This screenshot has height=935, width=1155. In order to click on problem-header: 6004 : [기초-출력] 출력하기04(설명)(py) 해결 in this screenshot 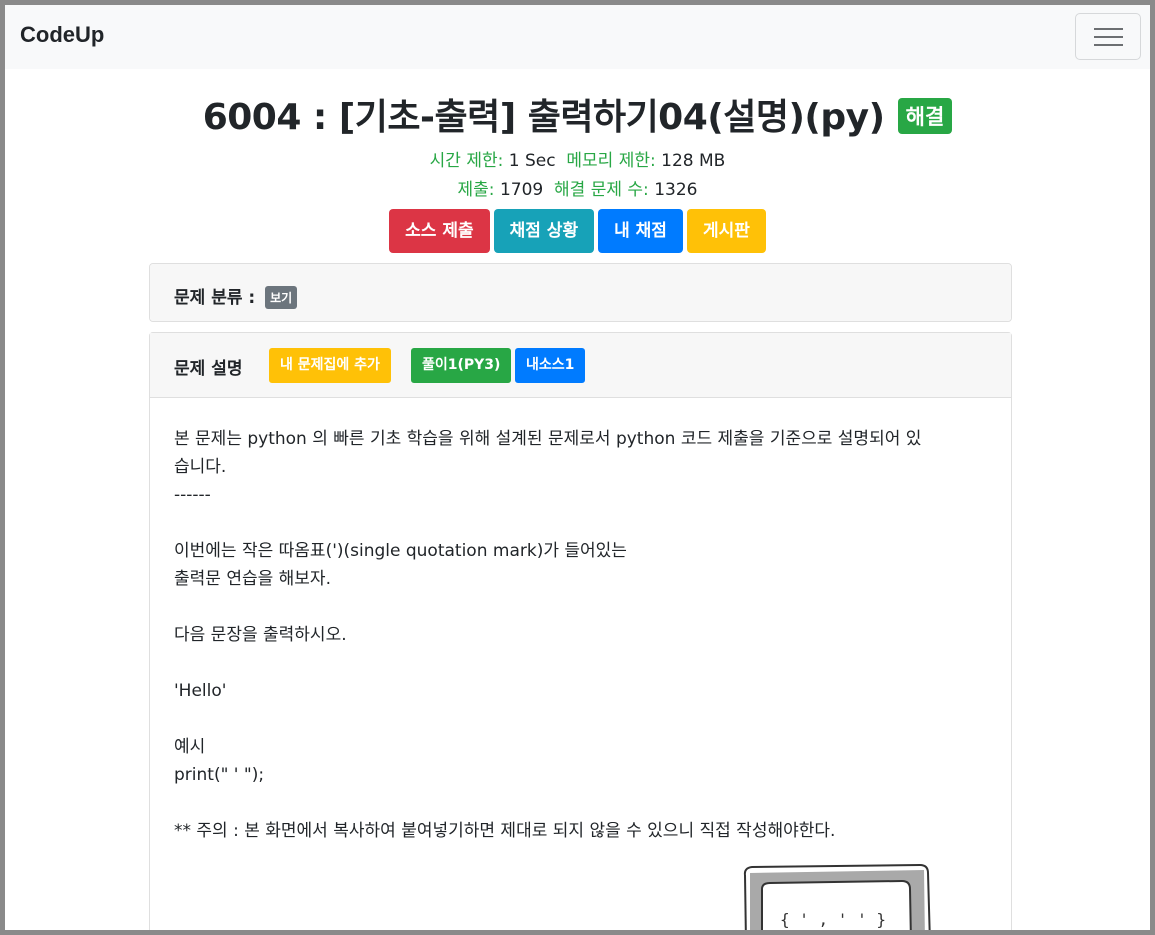, I will do `click(577, 114)`.